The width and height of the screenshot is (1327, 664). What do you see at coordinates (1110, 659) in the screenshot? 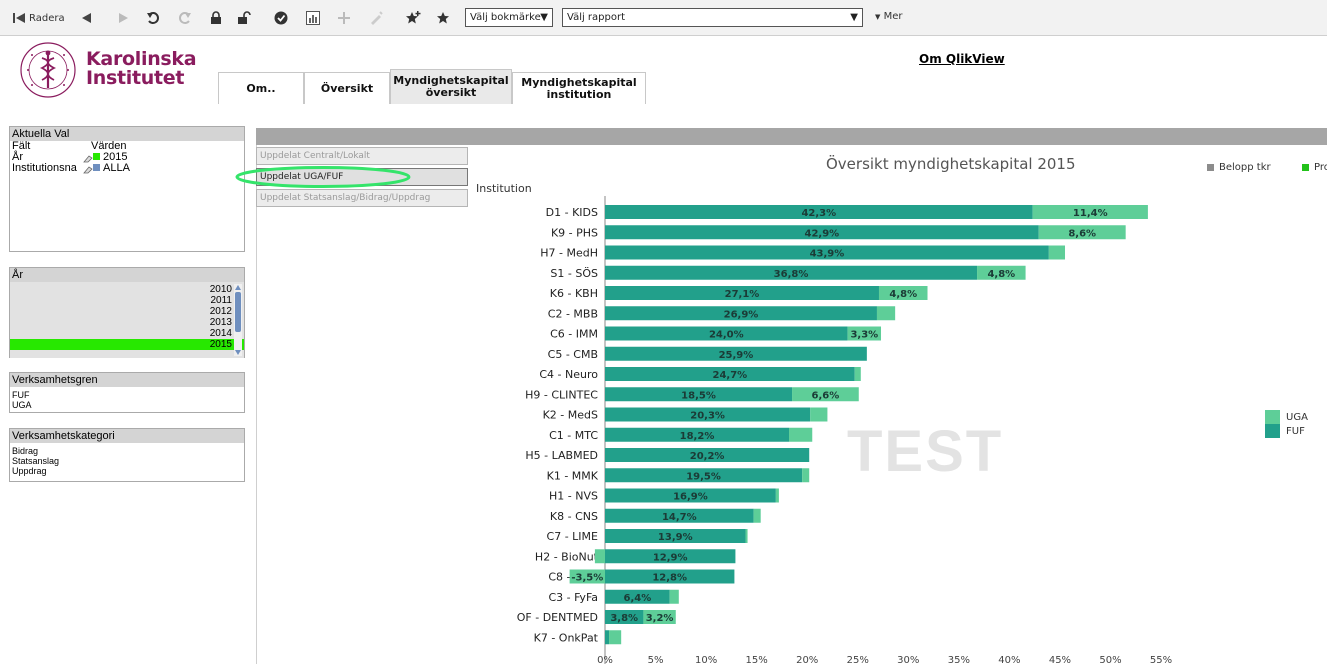
I see `x-tick-label: 50%` at bounding box center [1110, 659].